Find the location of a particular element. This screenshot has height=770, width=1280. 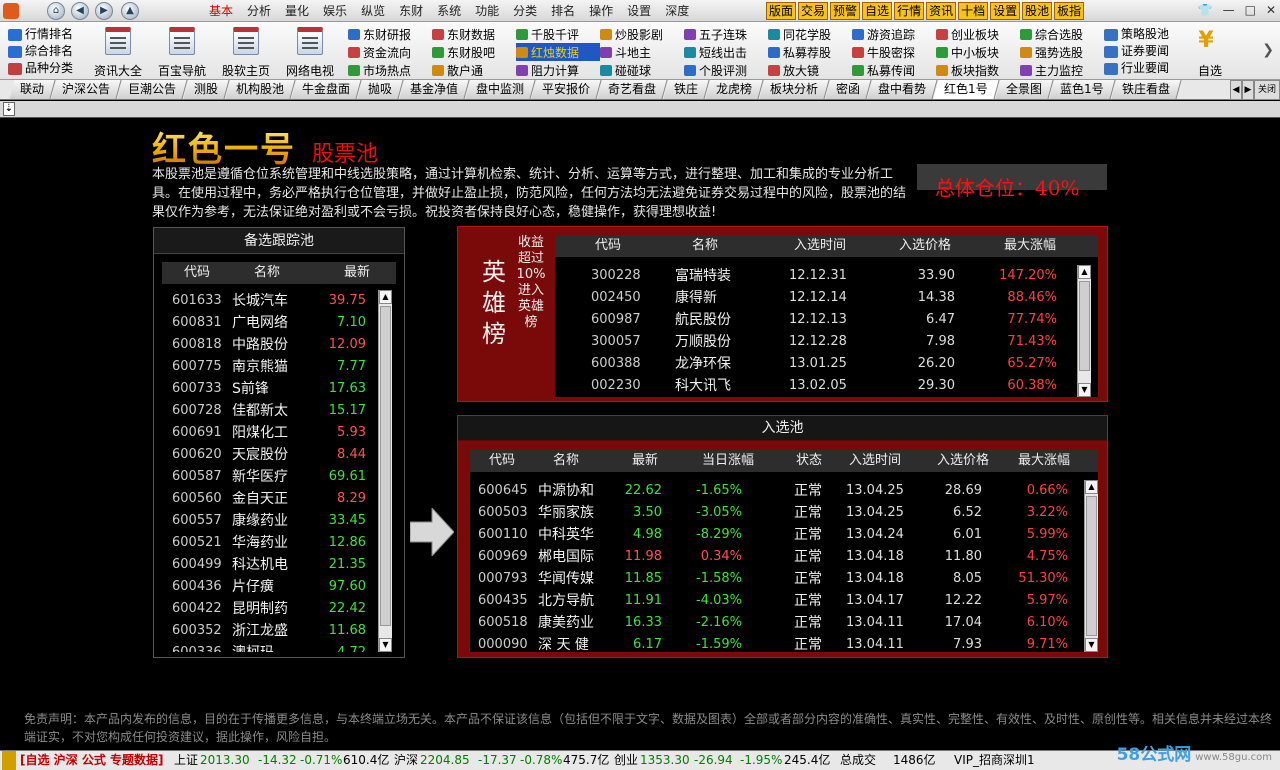

table-row: 600969 郴电国际 11.98 0.34% 正常 13.04.18 11.80 4.75% is located at coordinates (776, 557).